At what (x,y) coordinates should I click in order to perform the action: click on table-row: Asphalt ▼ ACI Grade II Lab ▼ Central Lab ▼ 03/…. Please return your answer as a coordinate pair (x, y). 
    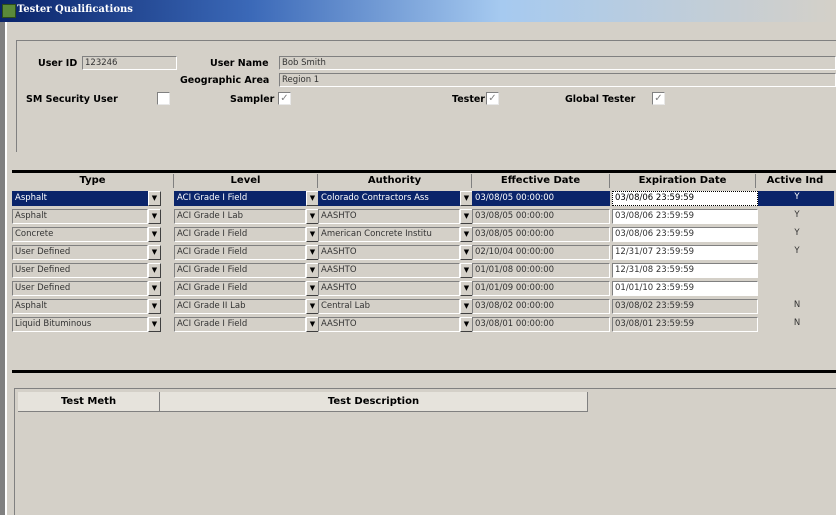
    Looking at the image, I should click on (424, 307).